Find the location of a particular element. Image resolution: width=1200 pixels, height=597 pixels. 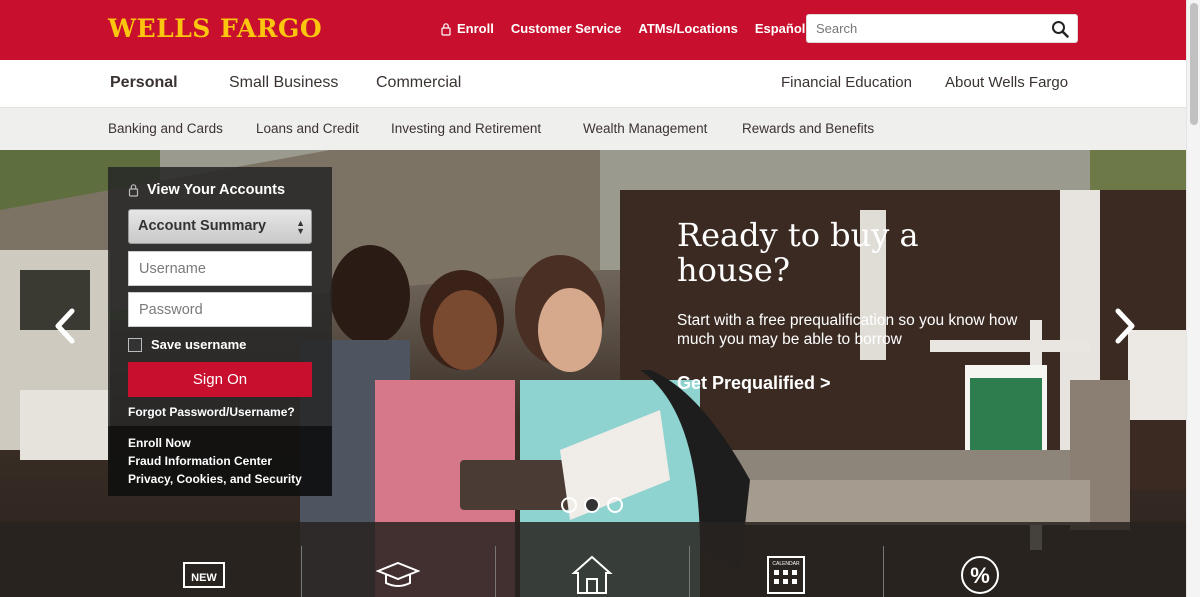

enroll-now-link: Enroll Now is located at coordinates (230, 443).